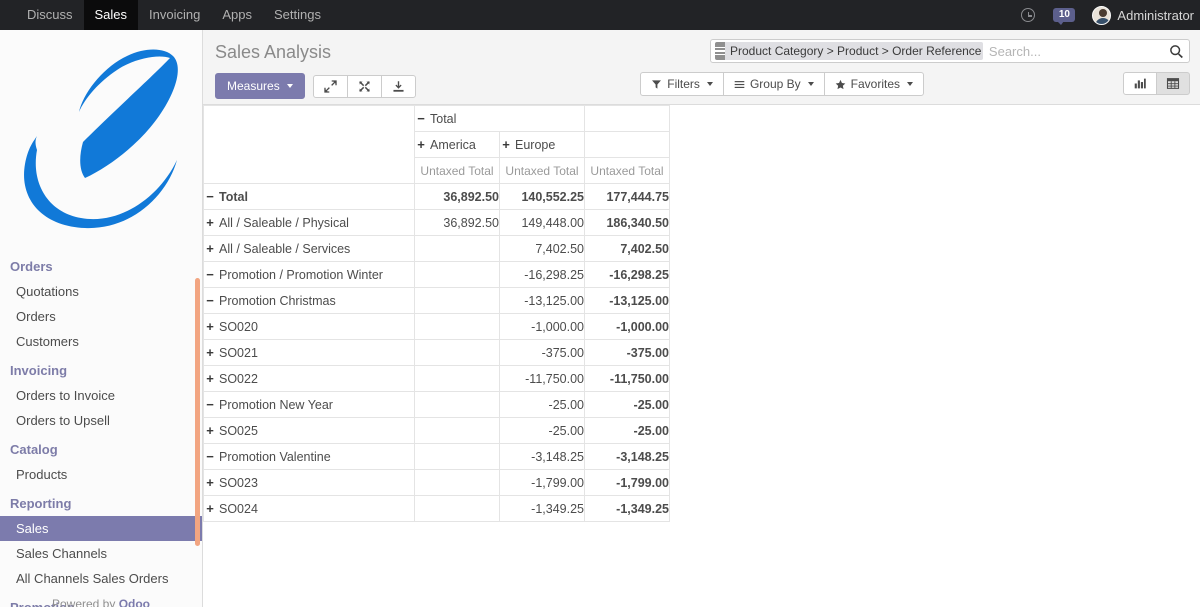 Image resolution: width=1200 pixels, height=607 pixels. I want to click on table-row: − Promotion New Year -25.00 -25.00, so click(436, 404).